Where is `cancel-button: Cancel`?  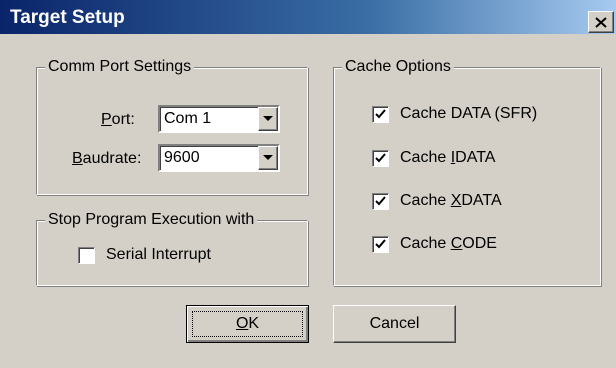 cancel-button: Cancel is located at coordinates (394, 324).